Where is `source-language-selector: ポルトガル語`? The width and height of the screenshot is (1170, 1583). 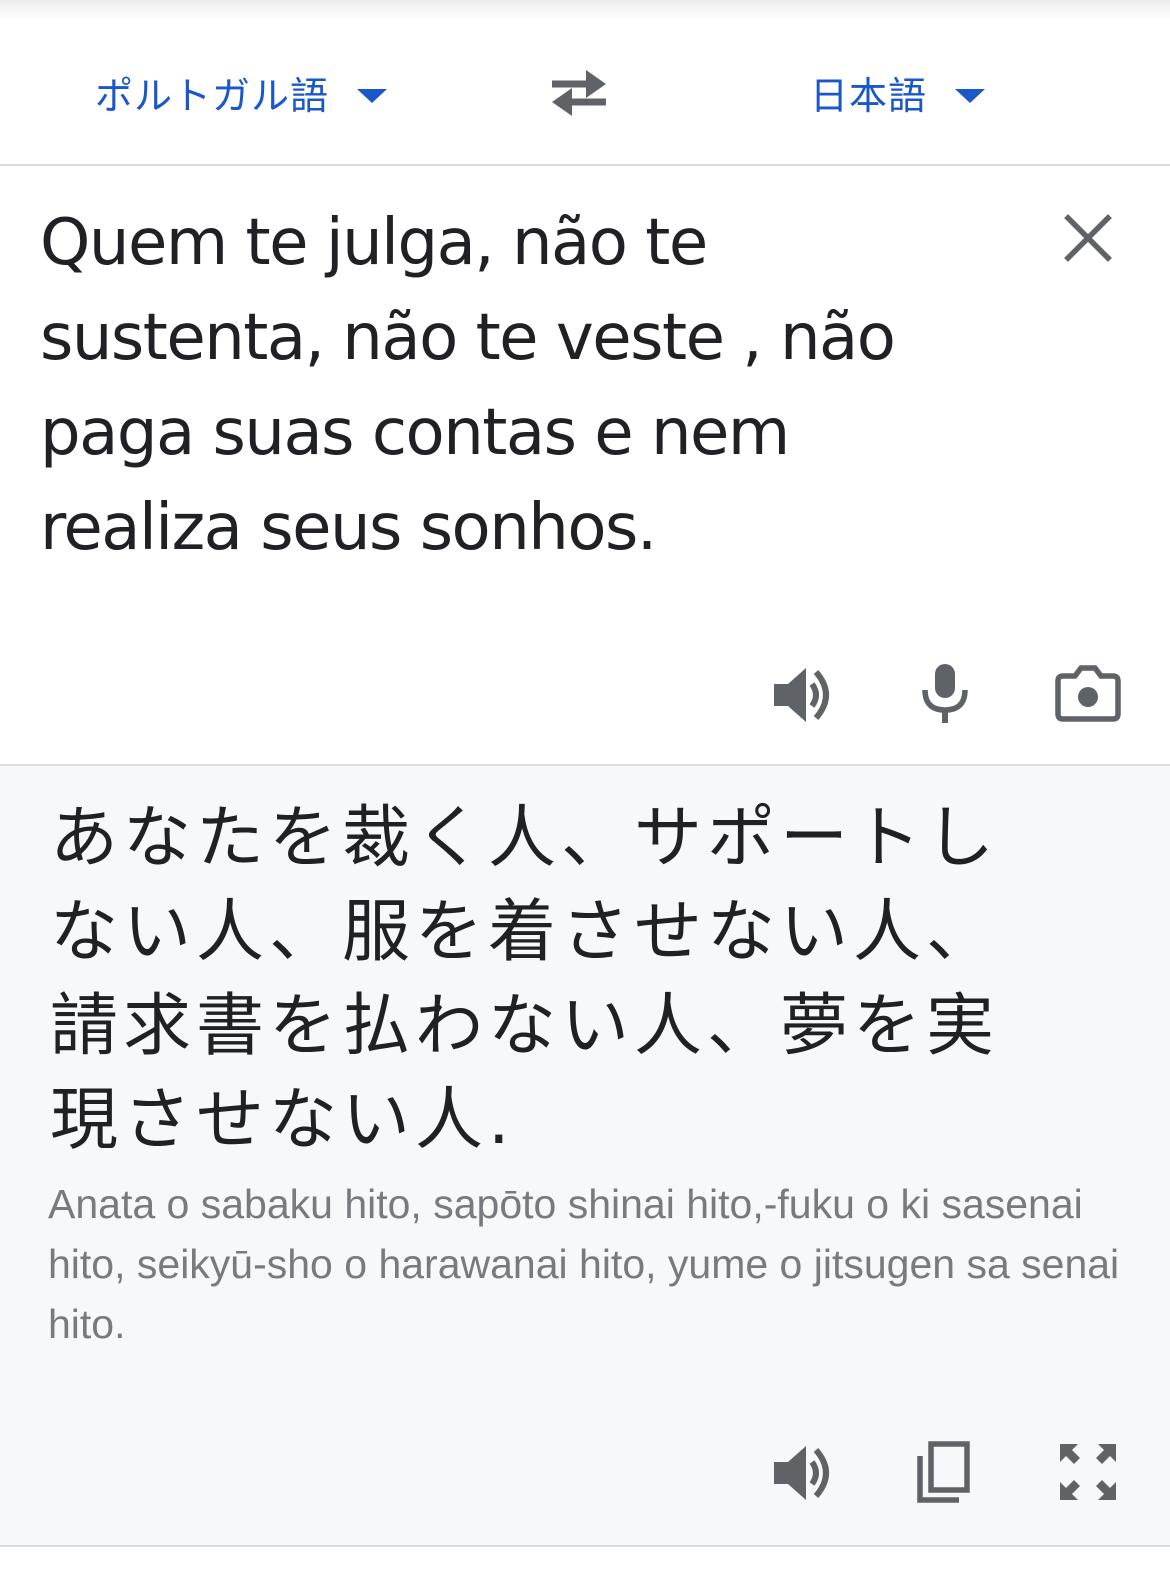 source-language-selector: ポルトガル語 is located at coordinates (241, 92).